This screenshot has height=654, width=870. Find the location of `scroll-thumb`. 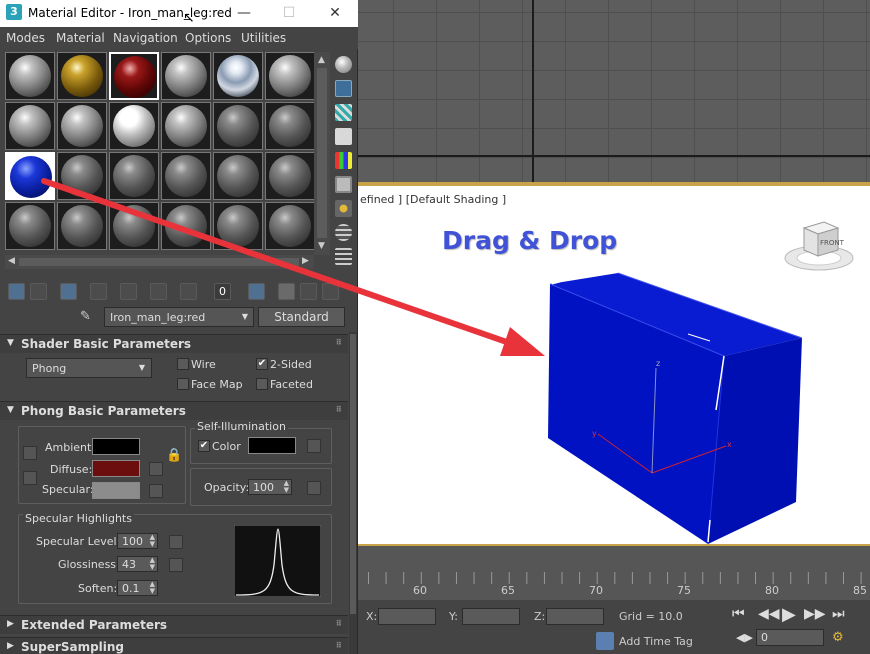

scroll-thumb is located at coordinates (159, 262).